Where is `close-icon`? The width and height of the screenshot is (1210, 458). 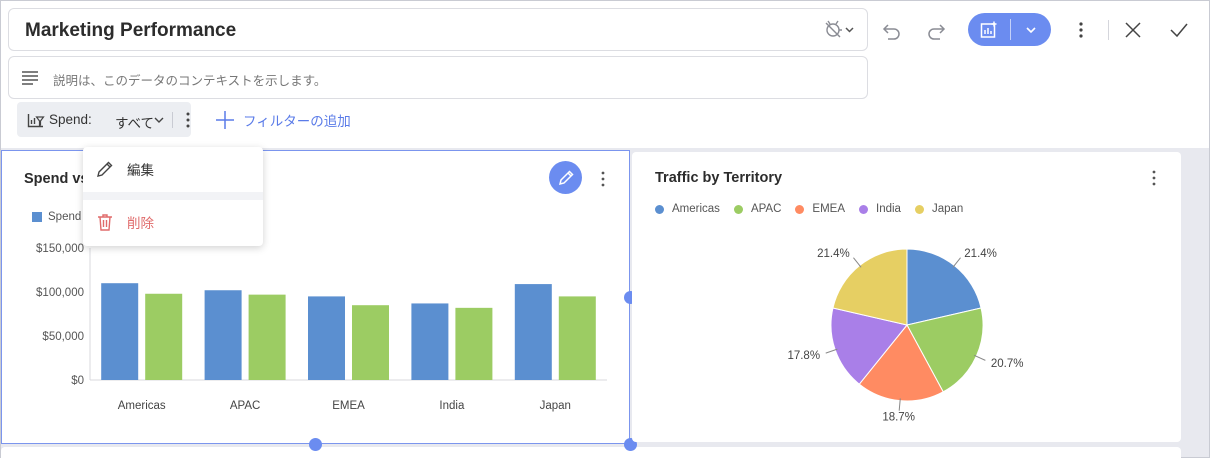 close-icon is located at coordinates (1133, 30).